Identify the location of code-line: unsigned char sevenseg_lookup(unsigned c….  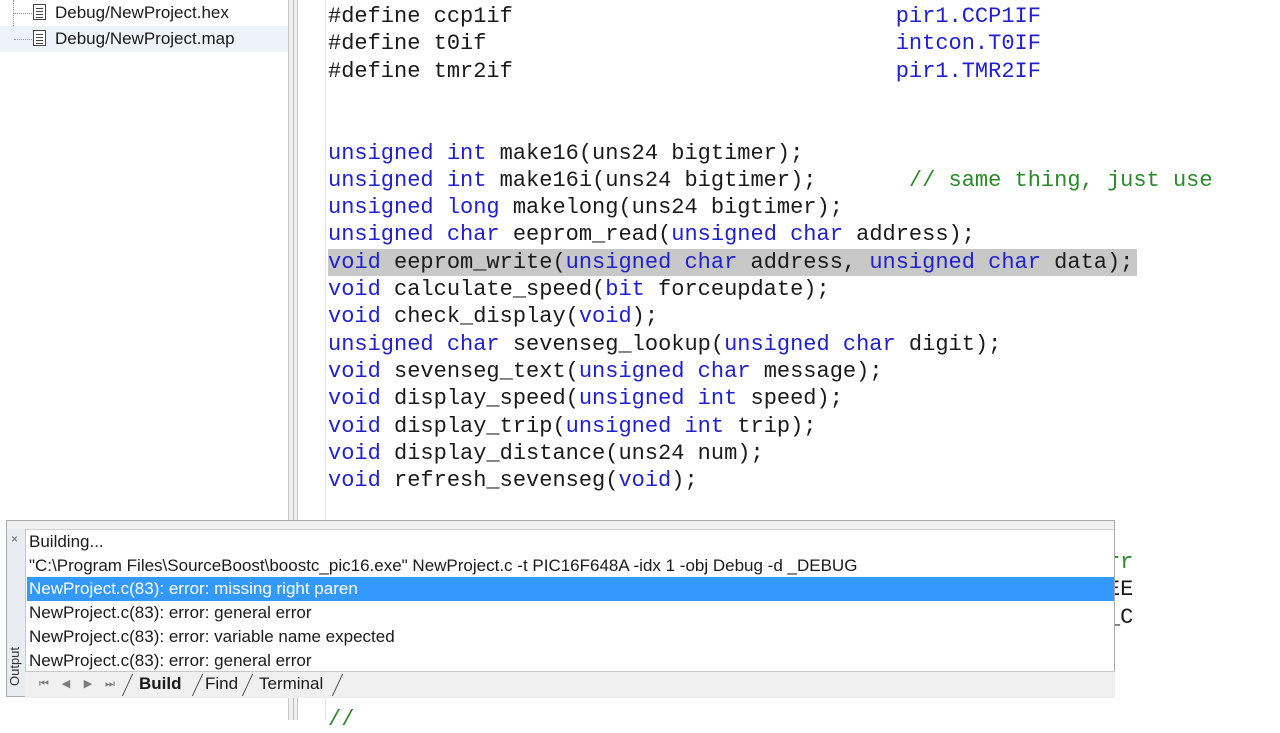
(664, 344).